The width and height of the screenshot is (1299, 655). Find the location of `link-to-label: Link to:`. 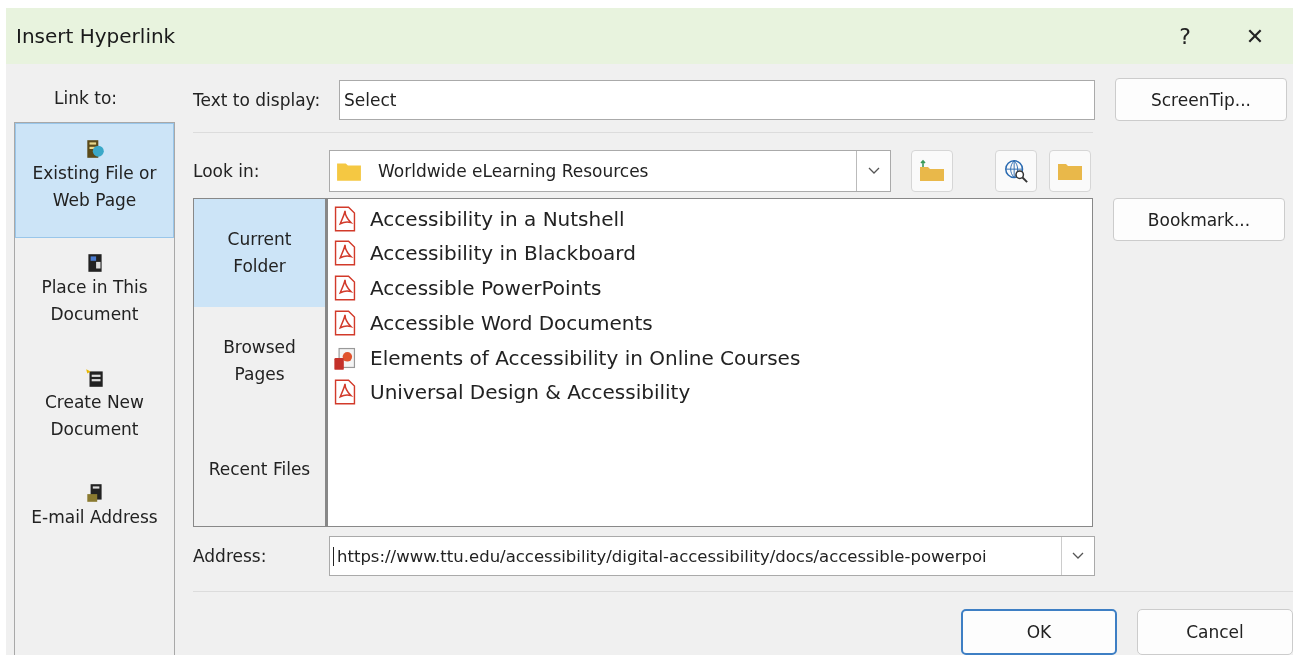

link-to-label: Link to: is located at coordinates (86, 99).